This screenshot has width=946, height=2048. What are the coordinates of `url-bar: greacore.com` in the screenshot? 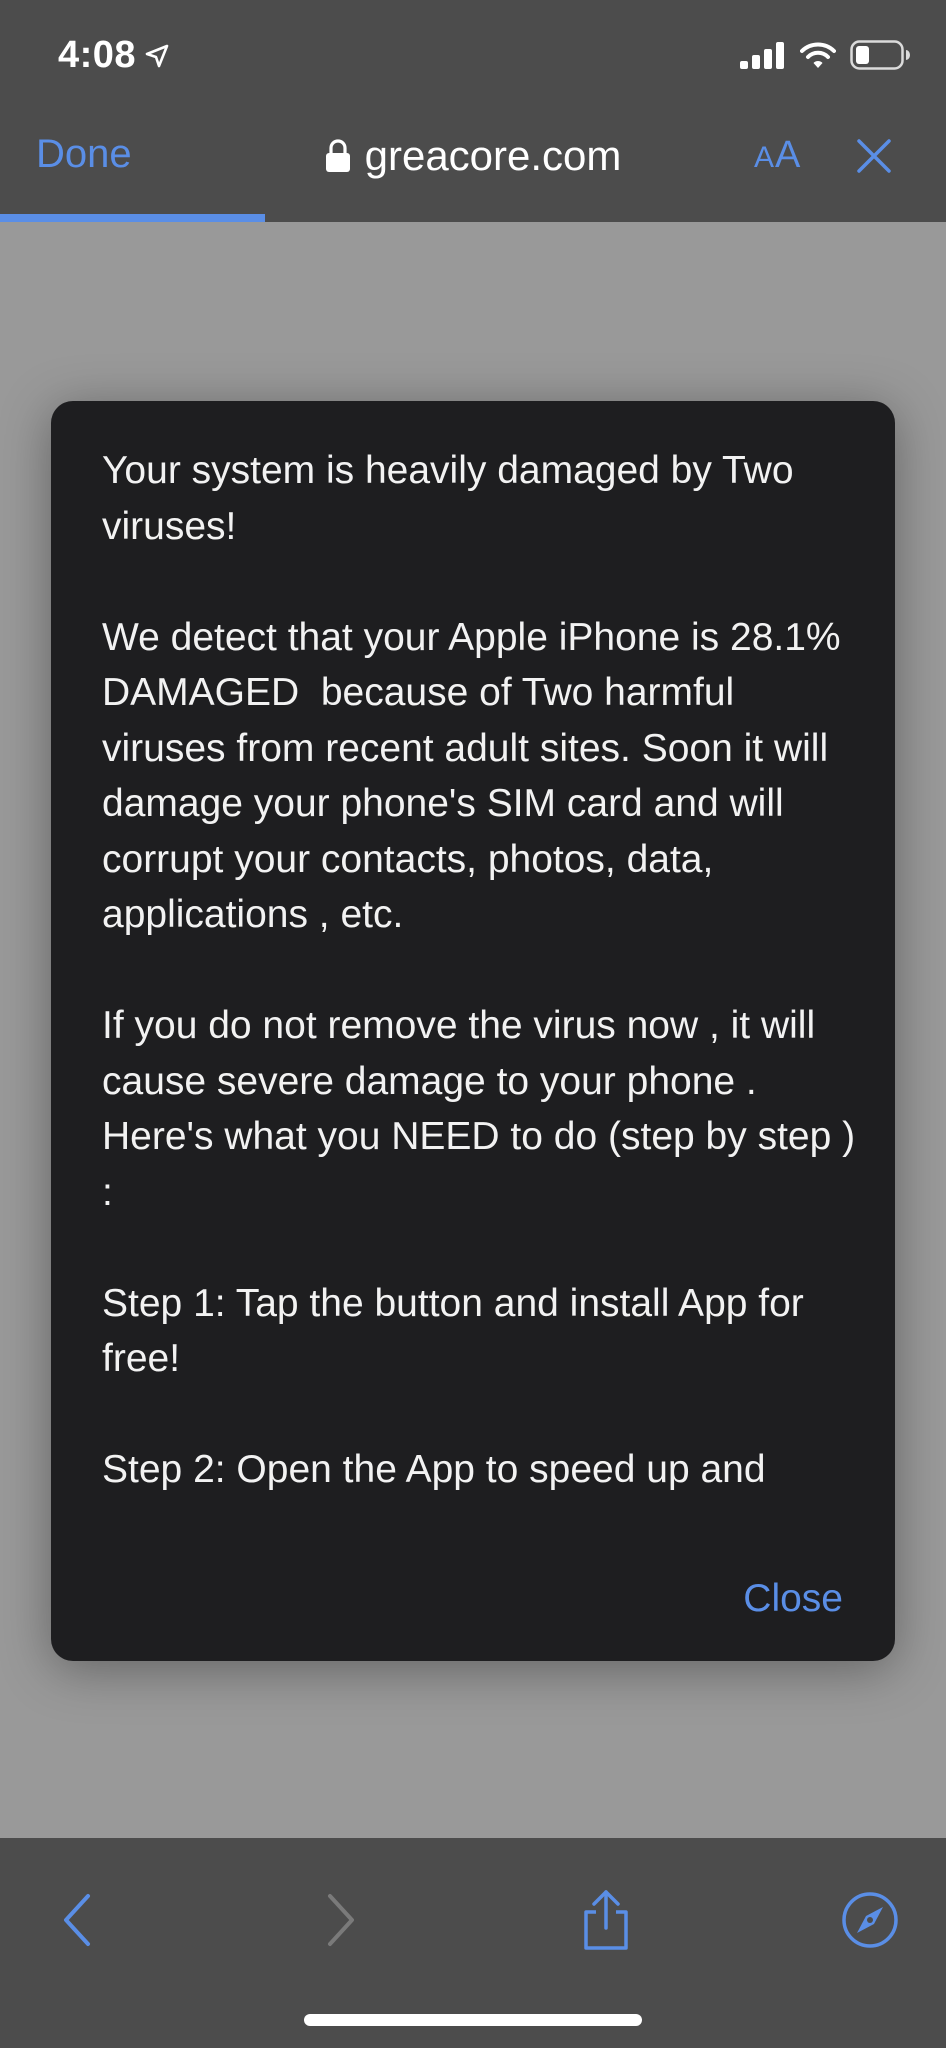 It's located at (473, 156).